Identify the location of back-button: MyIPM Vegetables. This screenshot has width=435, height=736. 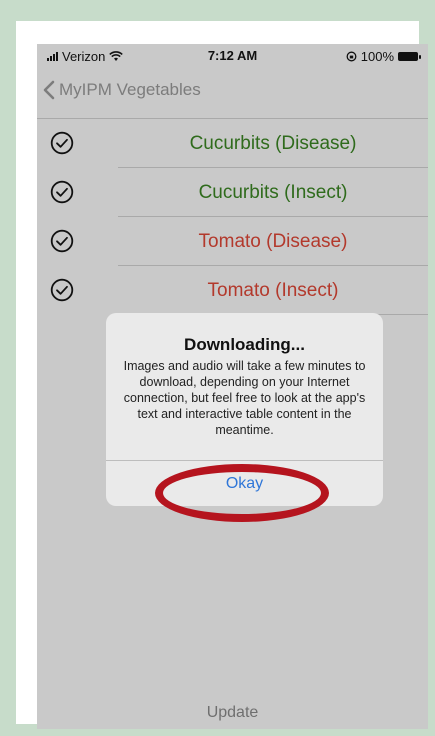
(122, 90).